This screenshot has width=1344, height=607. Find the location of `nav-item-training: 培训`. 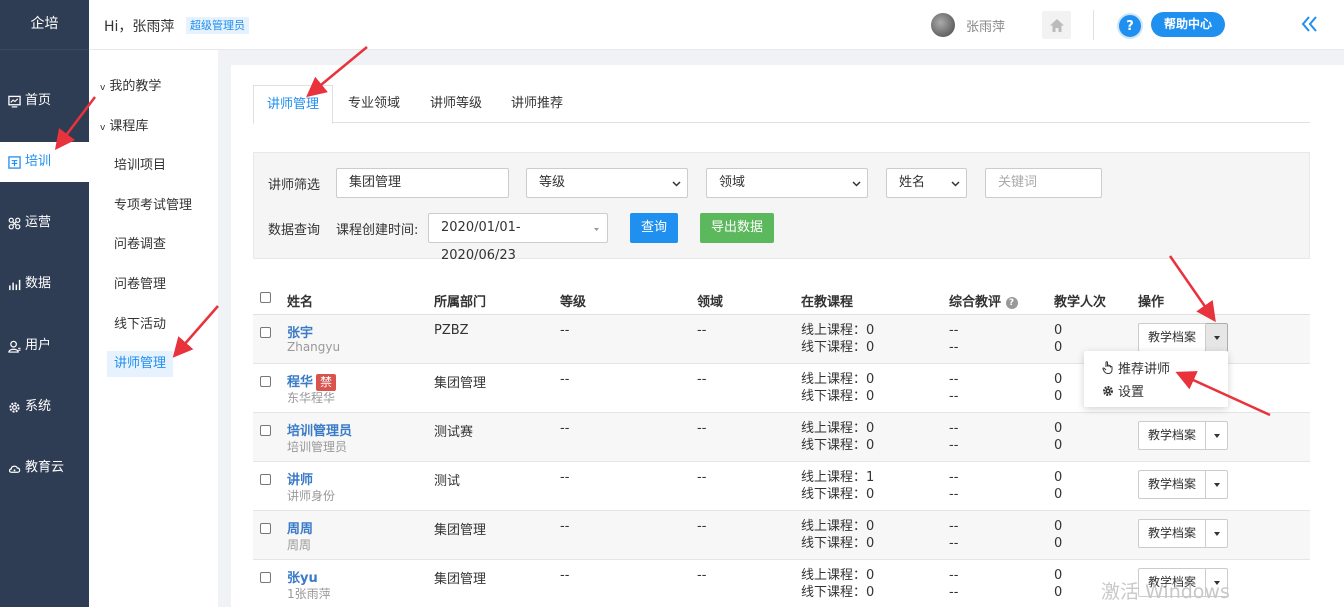

nav-item-training: 培训 is located at coordinates (44, 162).